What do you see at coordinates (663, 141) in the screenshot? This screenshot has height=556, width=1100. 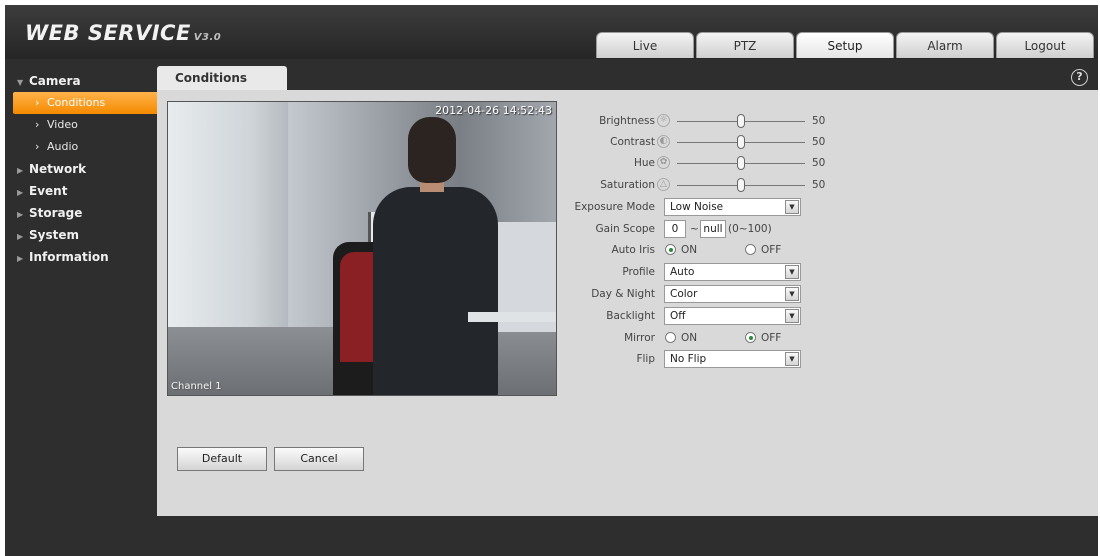 I see `contrast-icon: ◐` at bounding box center [663, 141].